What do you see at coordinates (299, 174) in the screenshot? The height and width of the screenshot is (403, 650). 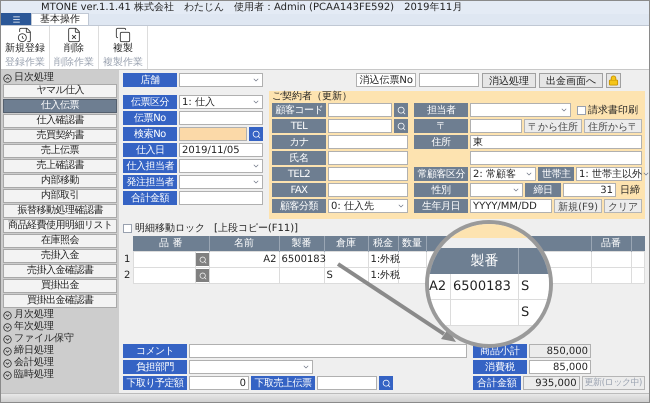 I see `field-label: TEL2` at bounding box center [299, 174].